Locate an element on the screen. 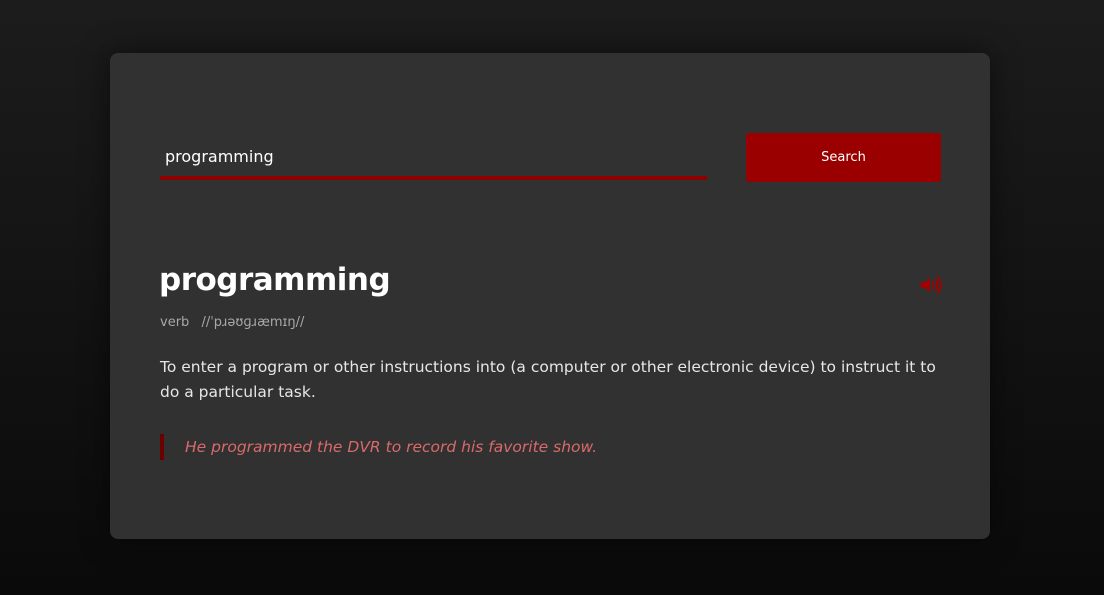 This screenshot has height=595, width=1104. word-title: programming is located at coordinates (275, 280).